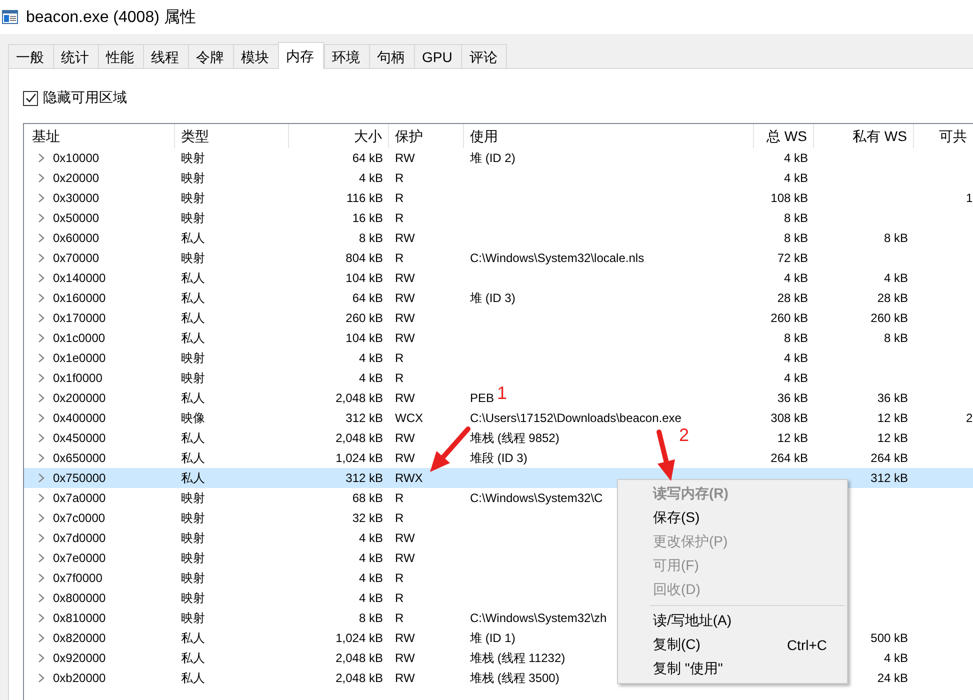 This screenshot has width=973, height=700. Describe the element at coordinates (676, 645) in the screenshot. I see `menu-item: 复制(C)` at that location.